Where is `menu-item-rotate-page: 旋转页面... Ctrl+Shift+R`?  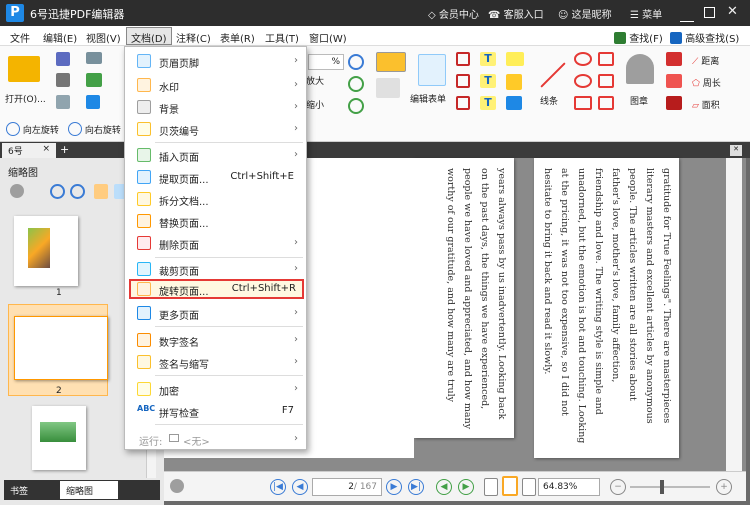 menu-item-rotate-page: 旋转页面... Ctrl+Shift+R is located at coordinates (216, 289).